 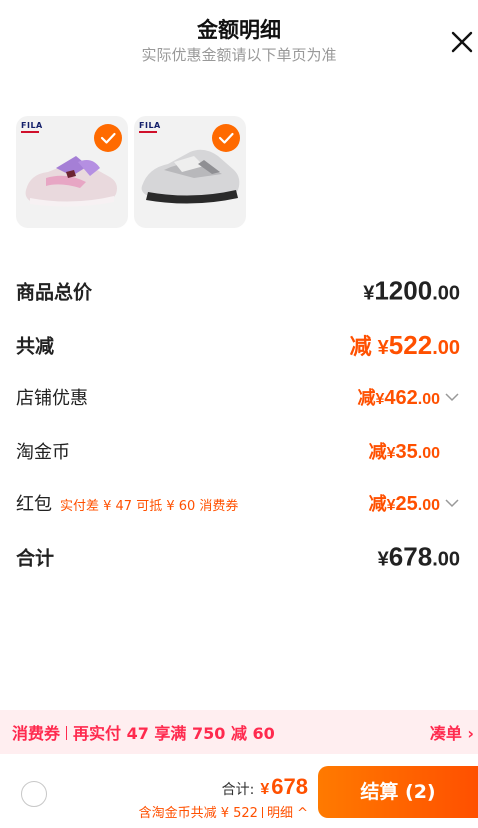 What do you see at coordinates (406, 452) in the screenshot?
I see `amount-integer: 35` at bounding box center [406, 452].